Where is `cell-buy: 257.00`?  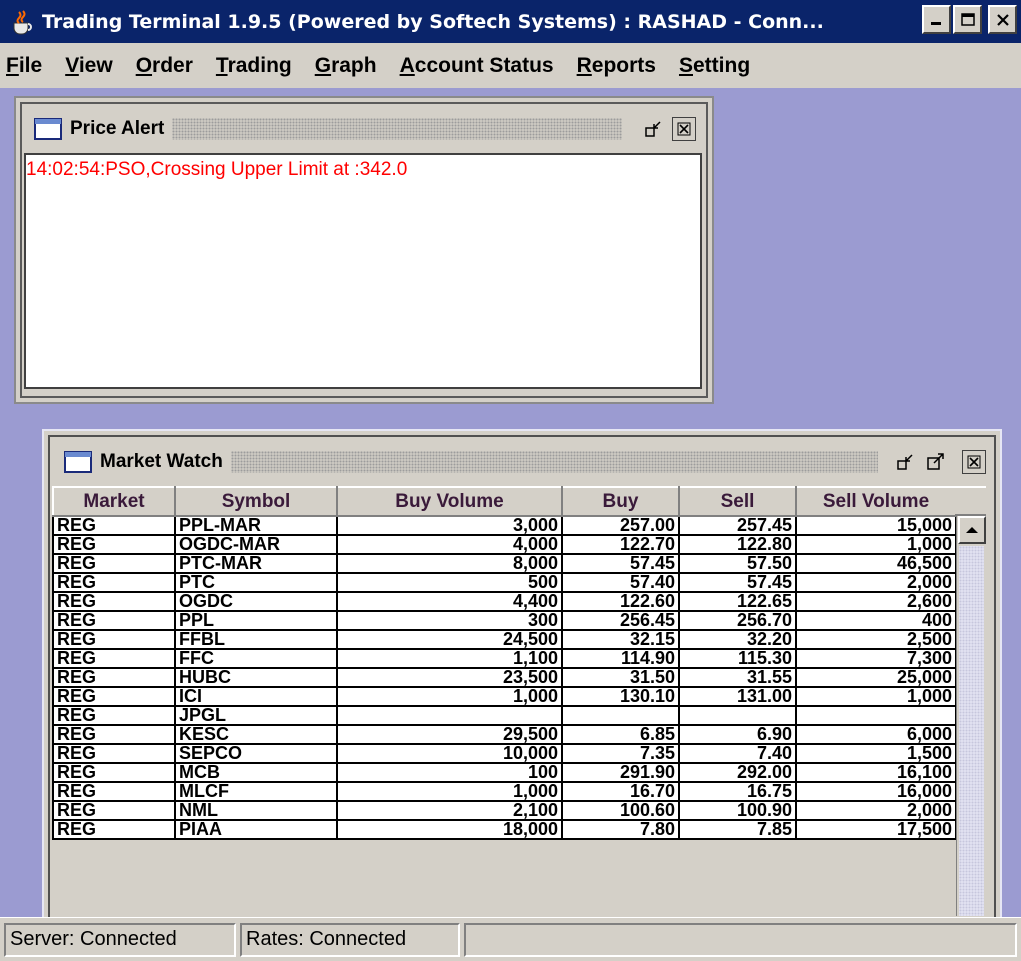
cell-buy: 257.00 is located at coordinates (620, 525).